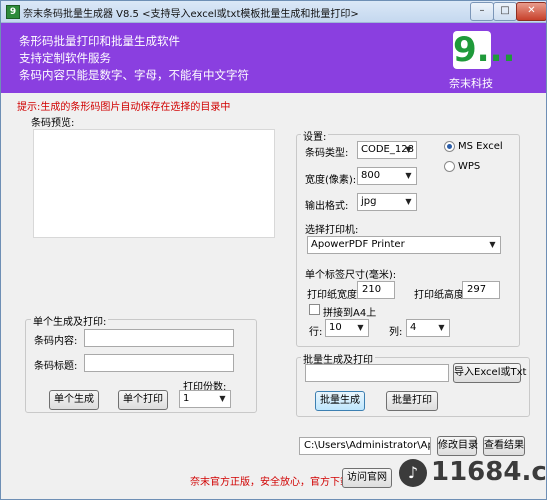 Image resolution: width=547 pixels, height=500 pixels. I want to click on import-excel-txt-button: 导入Excel或Txt, so click(489, 373).